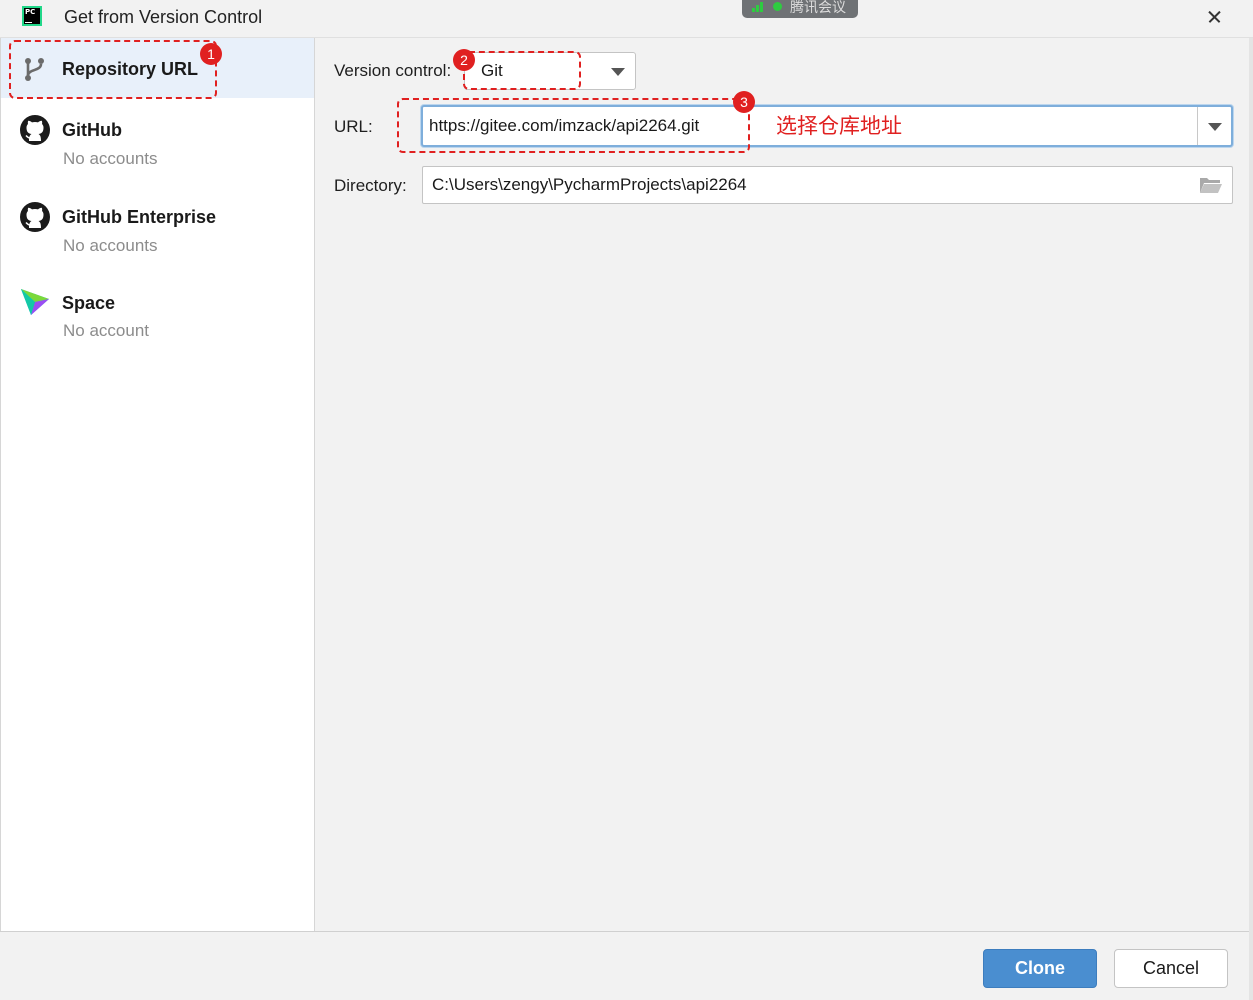 The image size is (1253, 1000). I want to click on sidebar-item-repository-url: Repository URL, so click(157, 68).